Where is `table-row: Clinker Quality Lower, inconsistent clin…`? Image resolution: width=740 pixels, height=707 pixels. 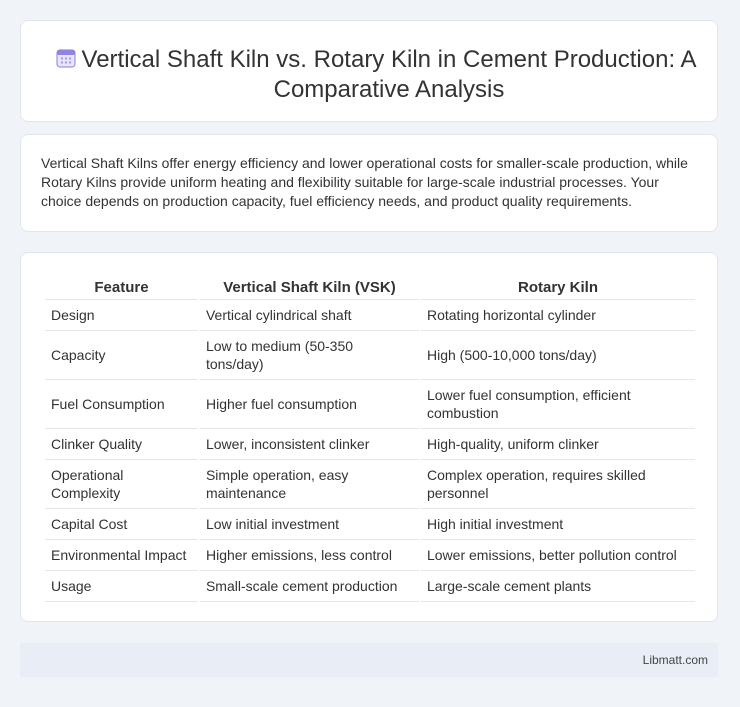 table-row: Clinker Quality Lower, inconsistent clin… is located at coordinates (370, 444).